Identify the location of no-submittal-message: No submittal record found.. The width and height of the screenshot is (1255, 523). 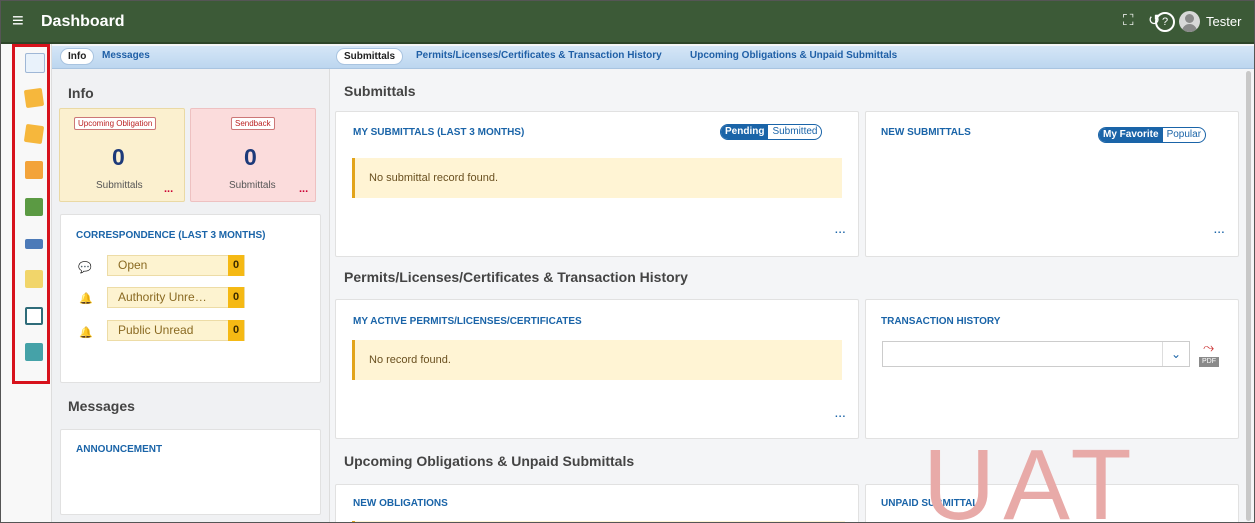
(597, 178).